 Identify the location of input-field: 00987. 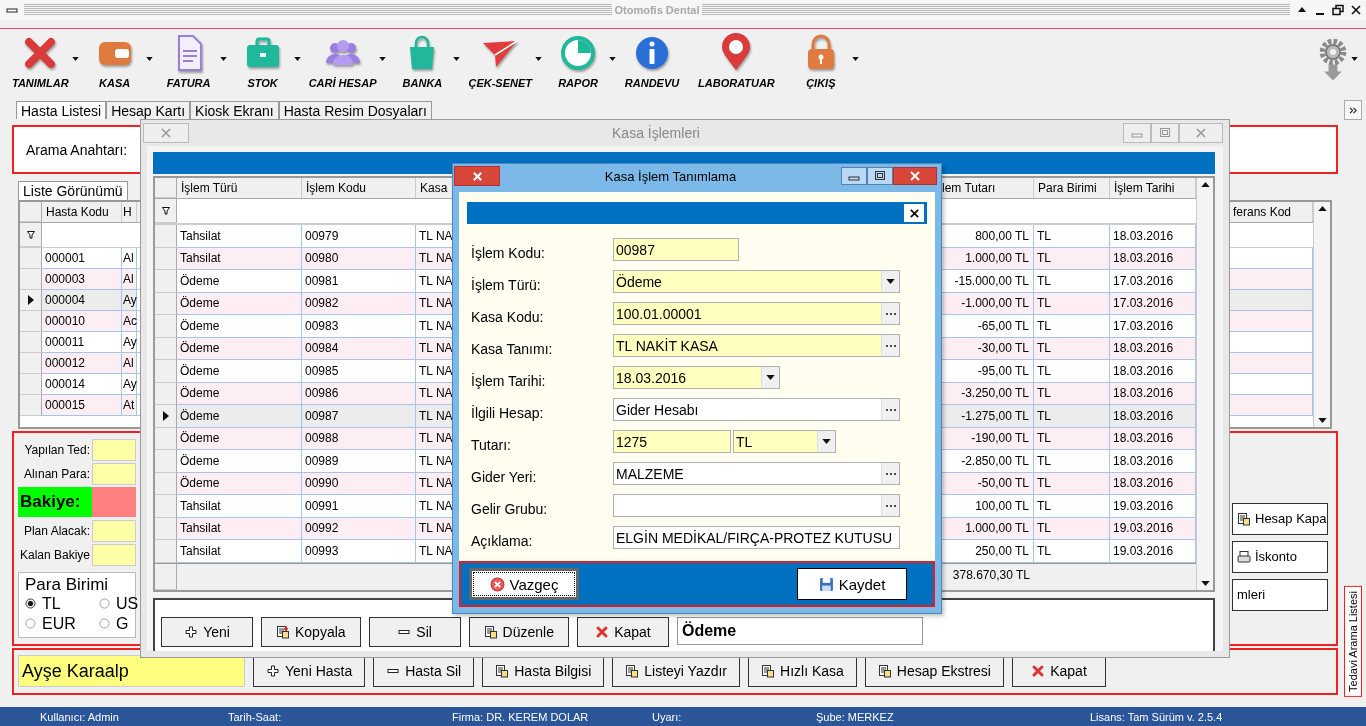
(676, 249).